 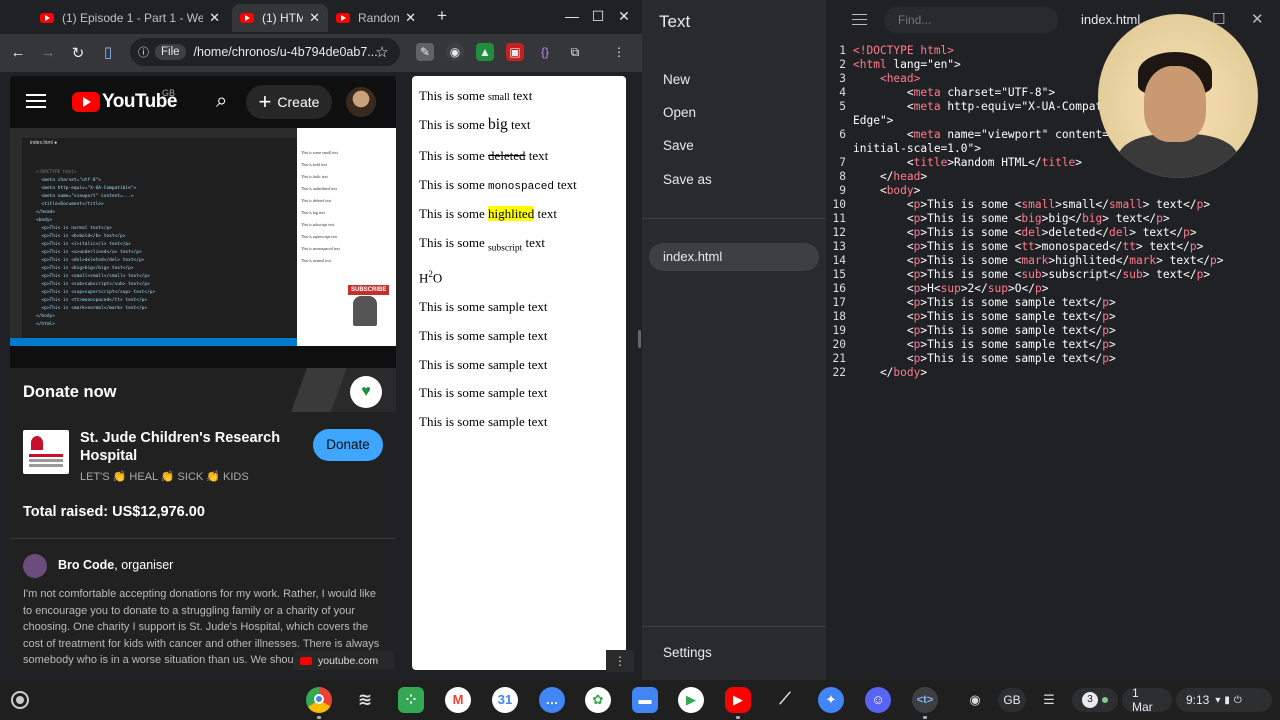 I want to click on extension-tools-icon: ✎, so click(x=425, y=52).